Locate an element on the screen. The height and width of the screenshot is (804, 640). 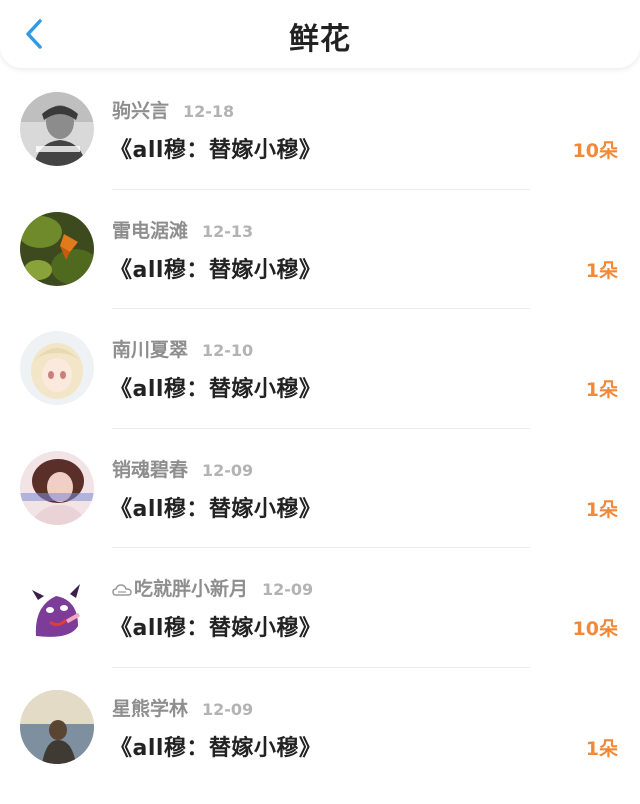
item-meta: 南川夏翠 12-10 is located at coordinates (182, 348).